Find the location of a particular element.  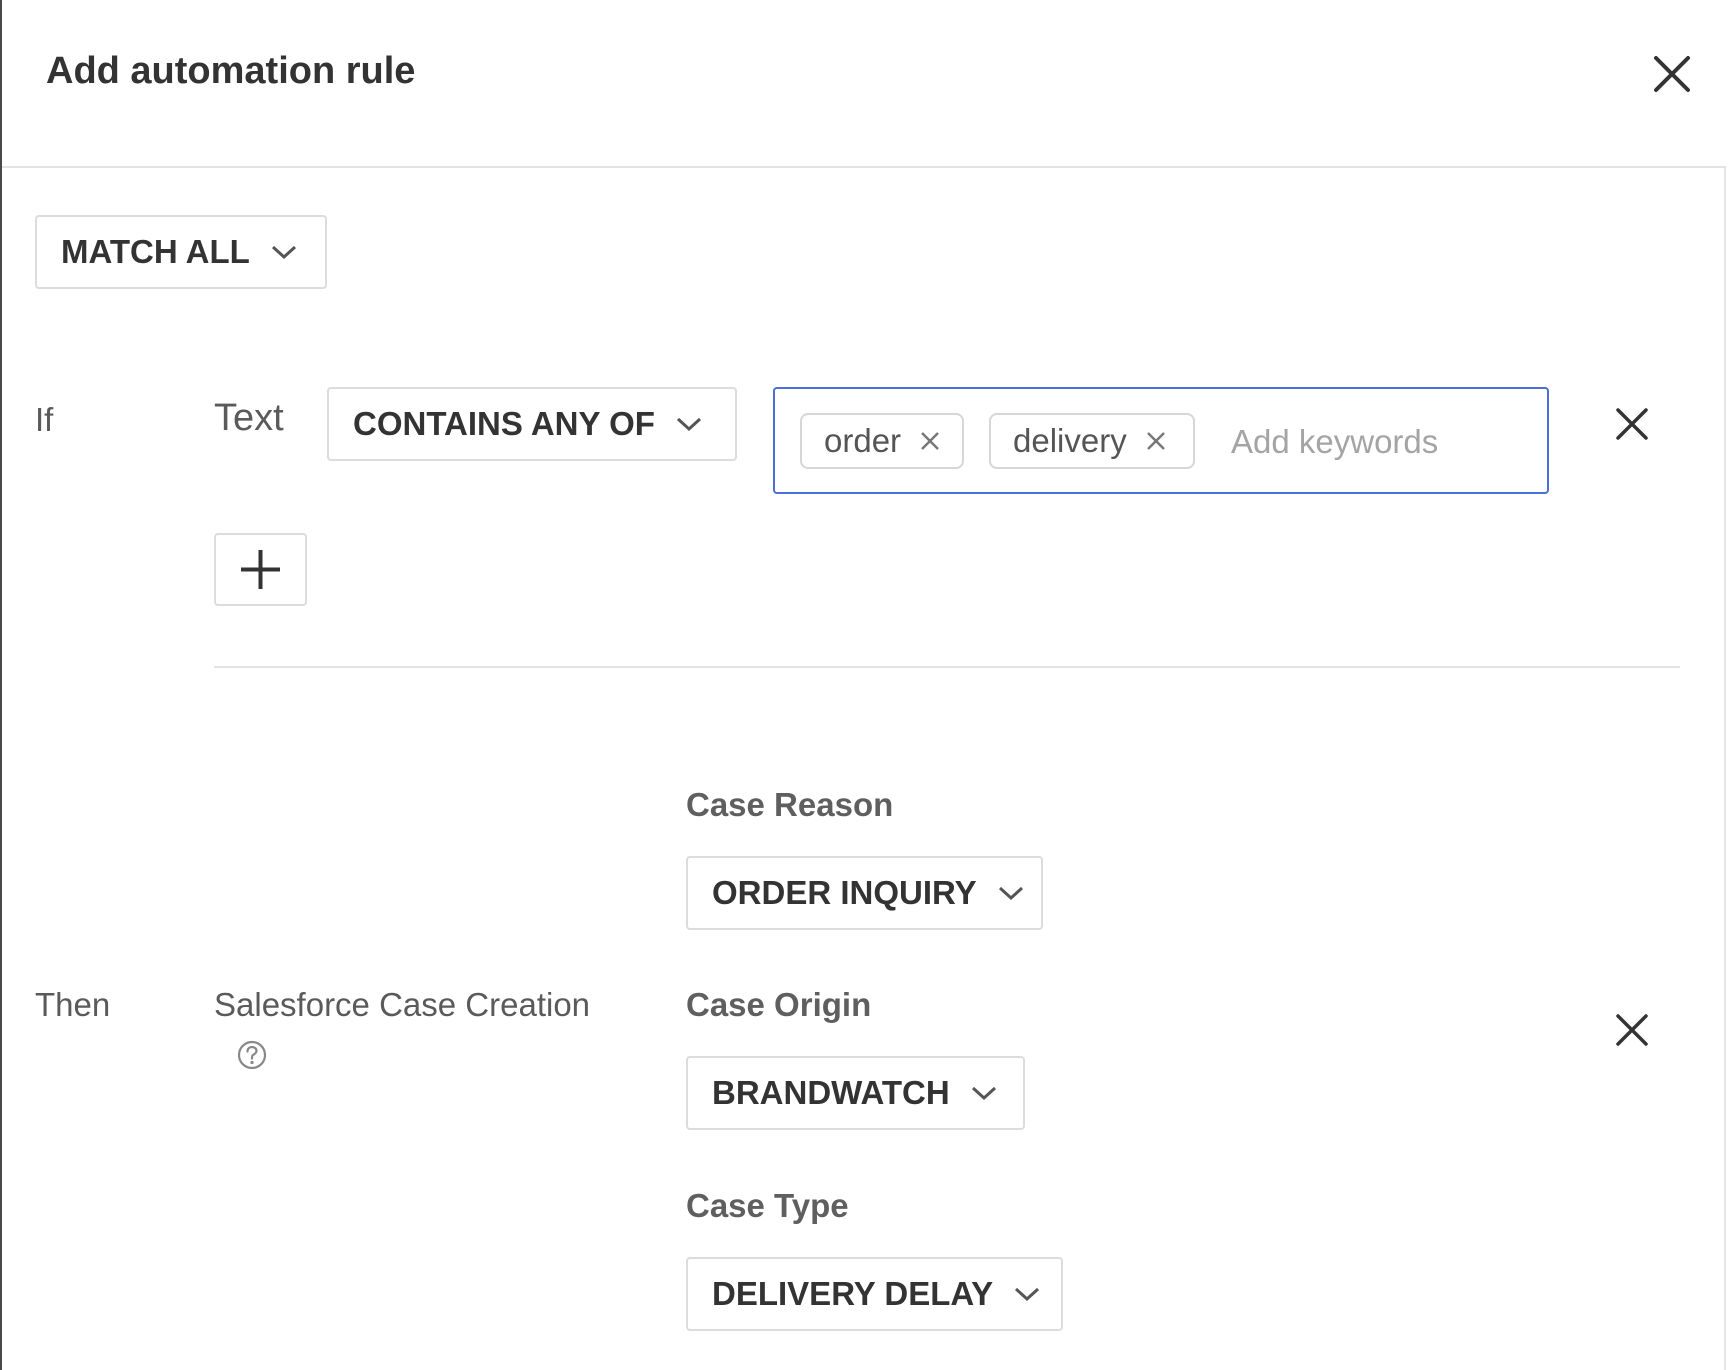

help-icon is located at coordinates (252, 1055).